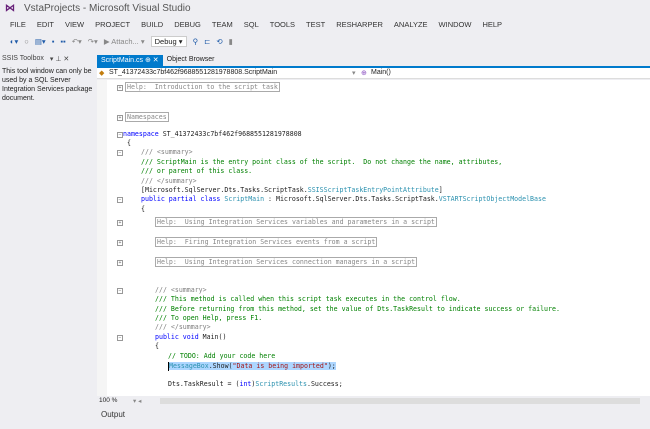 Image resolution: width=650 pixels, height=429 pixels. I want to click on member-dropdown: Main(), so click(381, 72).